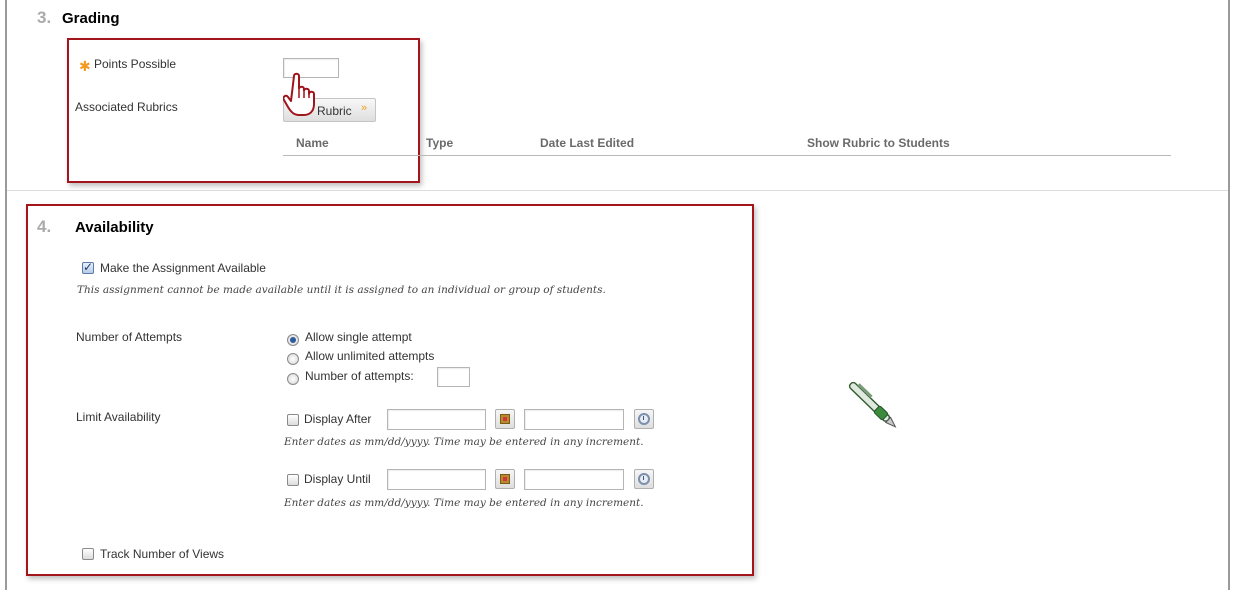  I want to click on availability-section-title: Availability, so click(114, 227).